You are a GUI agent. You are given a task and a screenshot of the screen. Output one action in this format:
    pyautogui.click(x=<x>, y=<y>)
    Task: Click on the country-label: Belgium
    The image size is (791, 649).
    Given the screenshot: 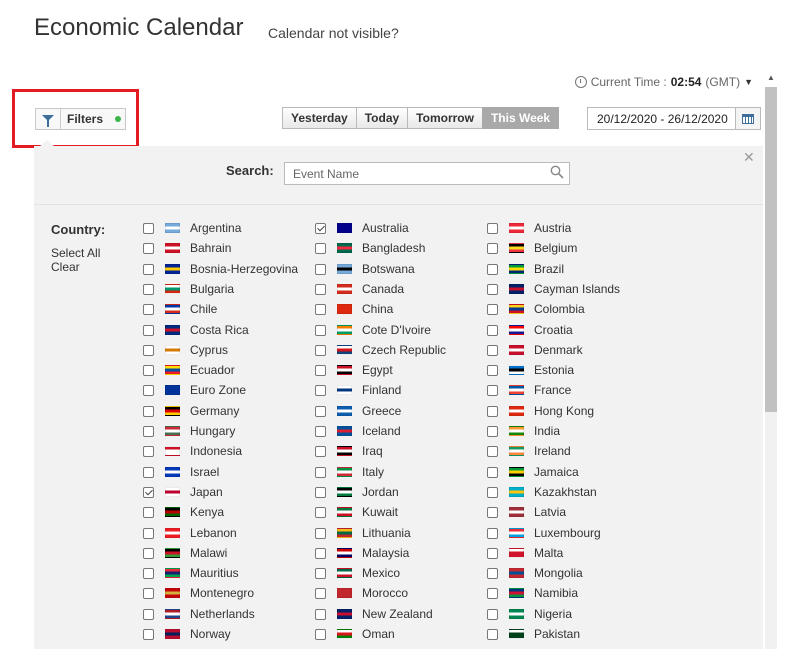 What is the action you would take?
    pyautogui.click(x=555, y=248)
    